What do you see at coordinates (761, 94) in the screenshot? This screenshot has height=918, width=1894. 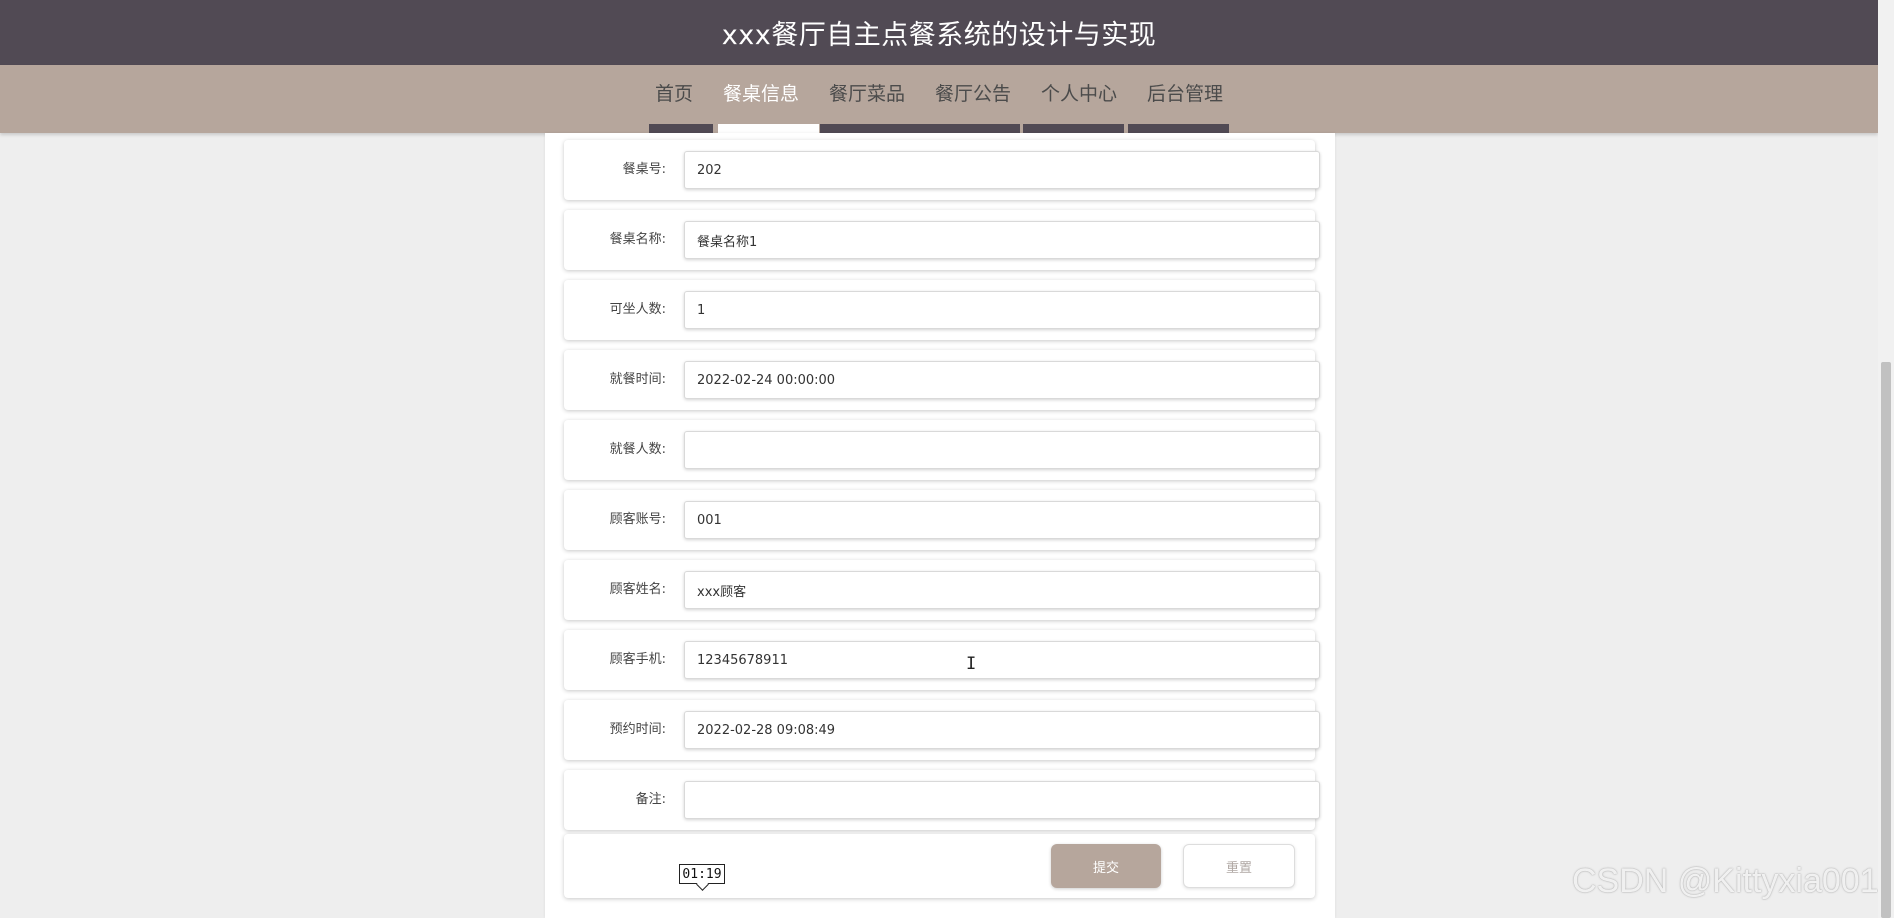 I see `nav-item-tables: 餐桌信息` at bounding box center [761, 94].